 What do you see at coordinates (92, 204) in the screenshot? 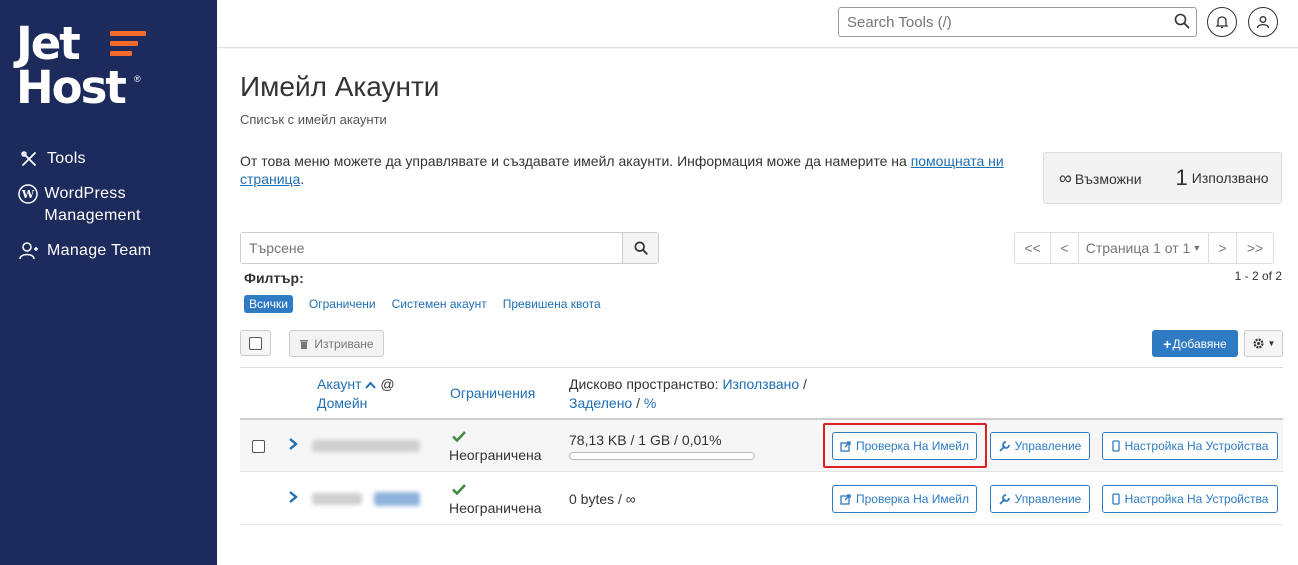
I see `sidebar-item-label: WordPress Management` at bounding box center [92, 204].